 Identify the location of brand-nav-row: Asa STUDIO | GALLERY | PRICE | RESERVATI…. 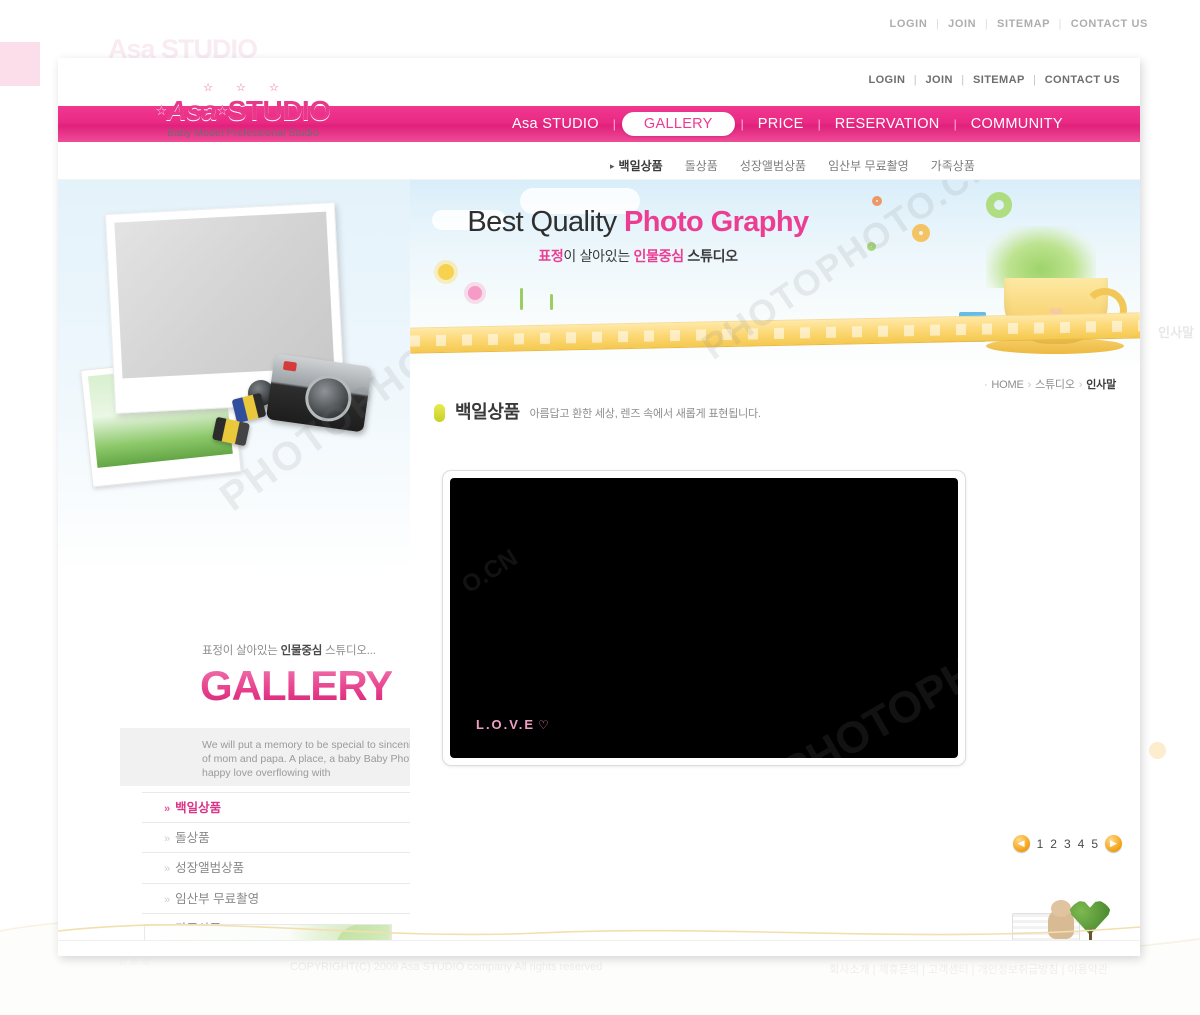
(599, 116).